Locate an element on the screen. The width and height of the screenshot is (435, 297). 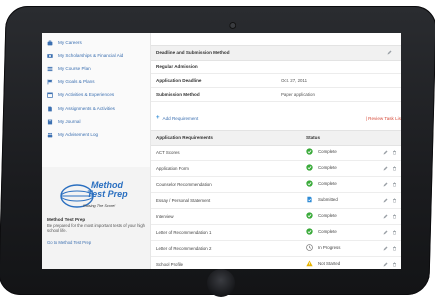
requirement-name: Counselor Recommendation is located at coordinates (184, 184).